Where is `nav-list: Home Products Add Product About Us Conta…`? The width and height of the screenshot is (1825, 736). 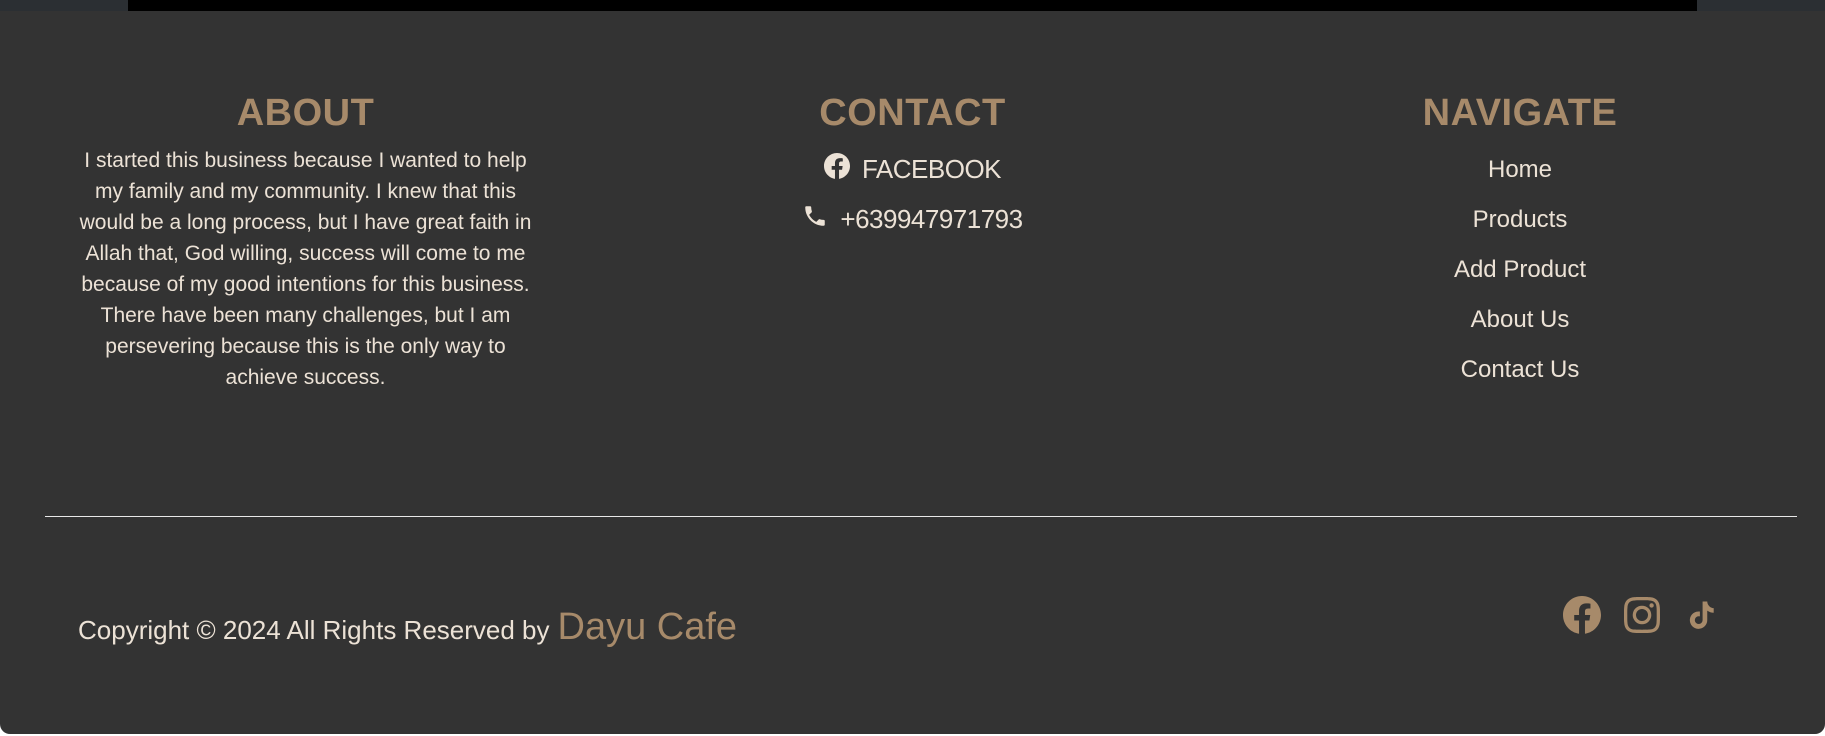
nav-list: Home Products Add Product About Us Conta… is located at coordinates (1520, 270).